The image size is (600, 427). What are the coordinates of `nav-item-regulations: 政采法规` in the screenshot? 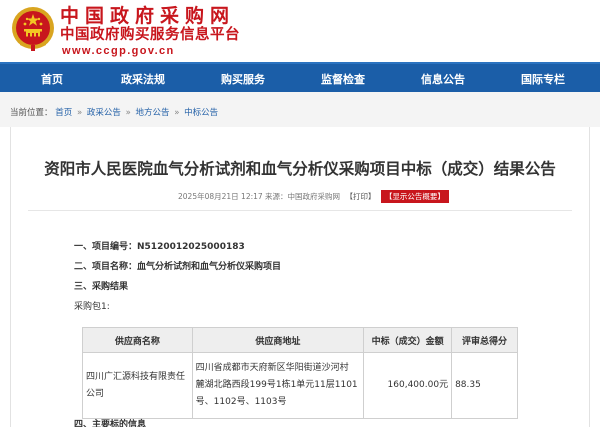 It's located at (143, 79).